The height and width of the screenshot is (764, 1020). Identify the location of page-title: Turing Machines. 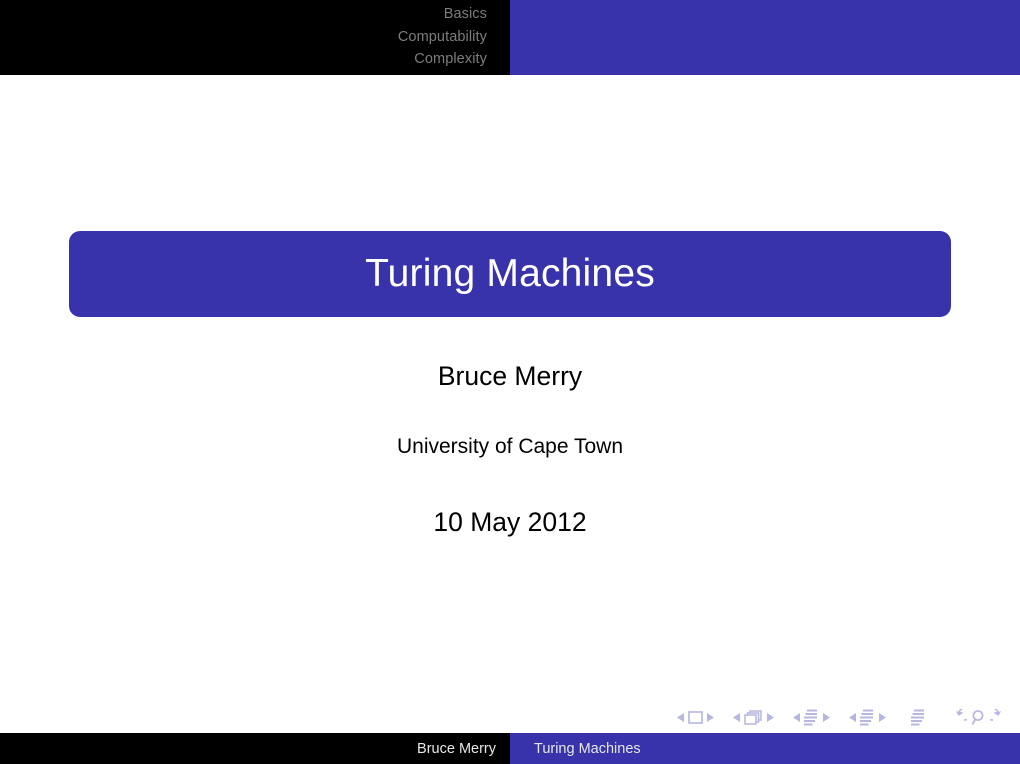
(510, 273).